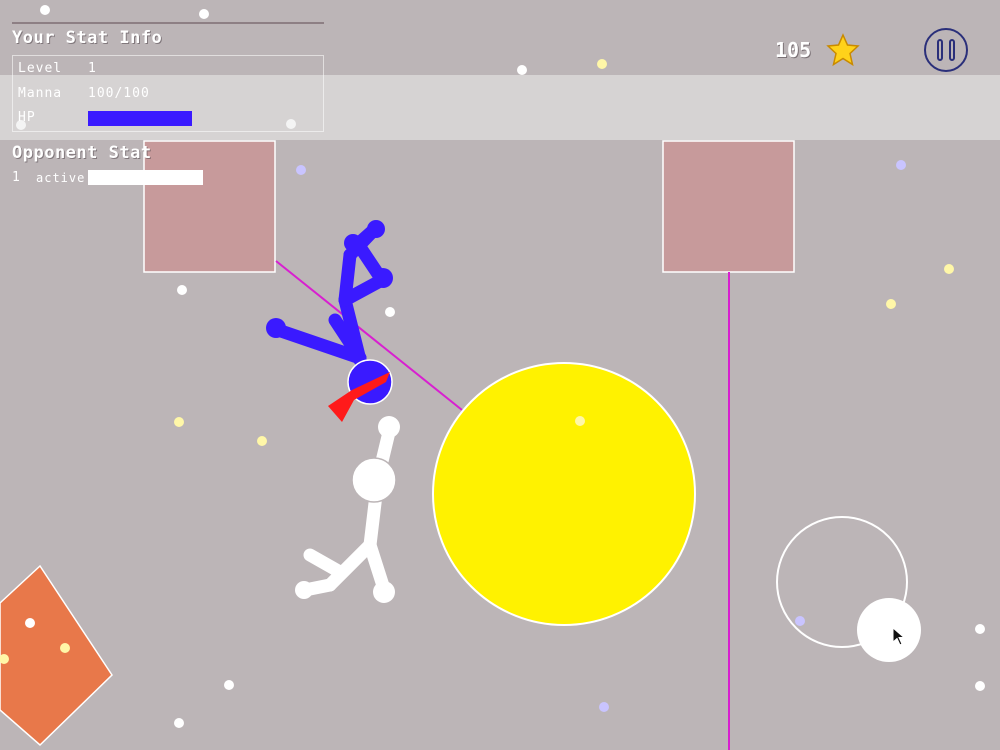 This screenshot has width=1000, height=750. I want to click on pause-icon, so click(940, 50).